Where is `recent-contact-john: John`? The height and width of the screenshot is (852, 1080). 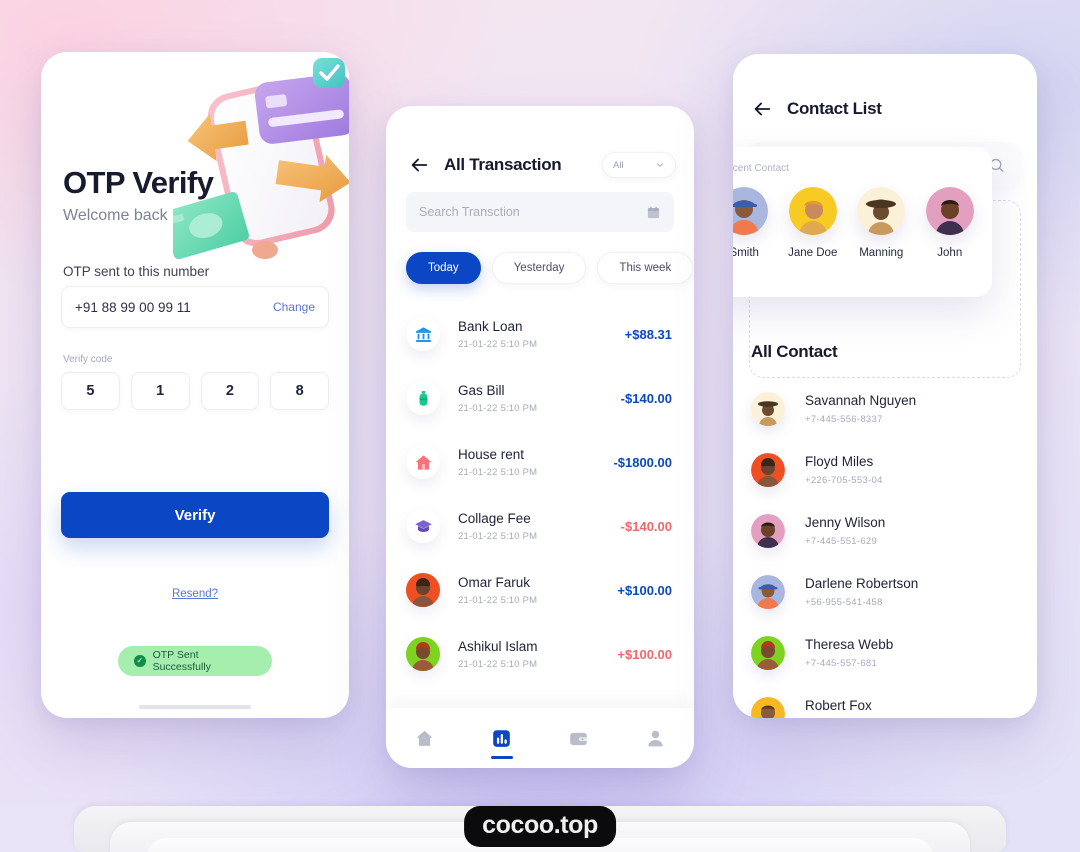 recent-contact-john: John is located at coordinates (950, 223).